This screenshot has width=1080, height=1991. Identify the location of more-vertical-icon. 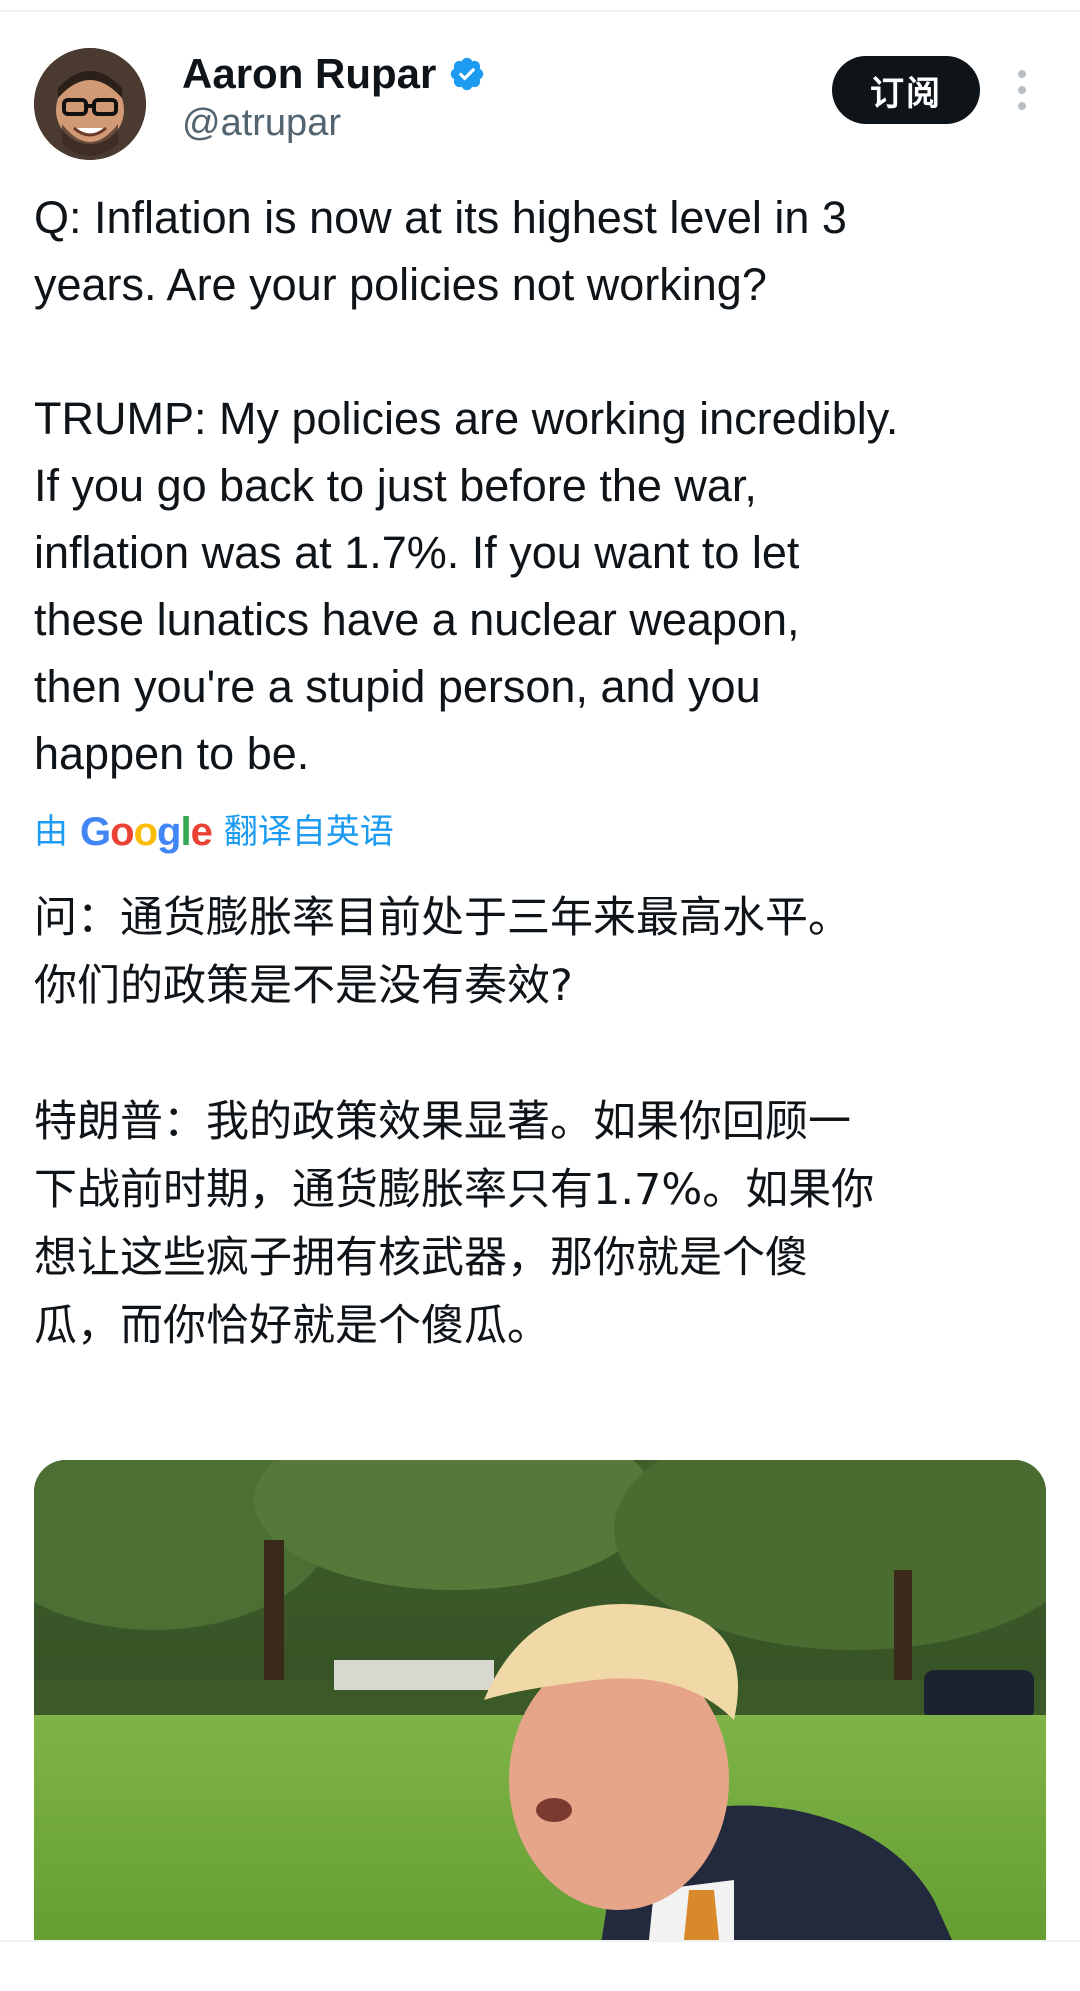
(1022, 90).